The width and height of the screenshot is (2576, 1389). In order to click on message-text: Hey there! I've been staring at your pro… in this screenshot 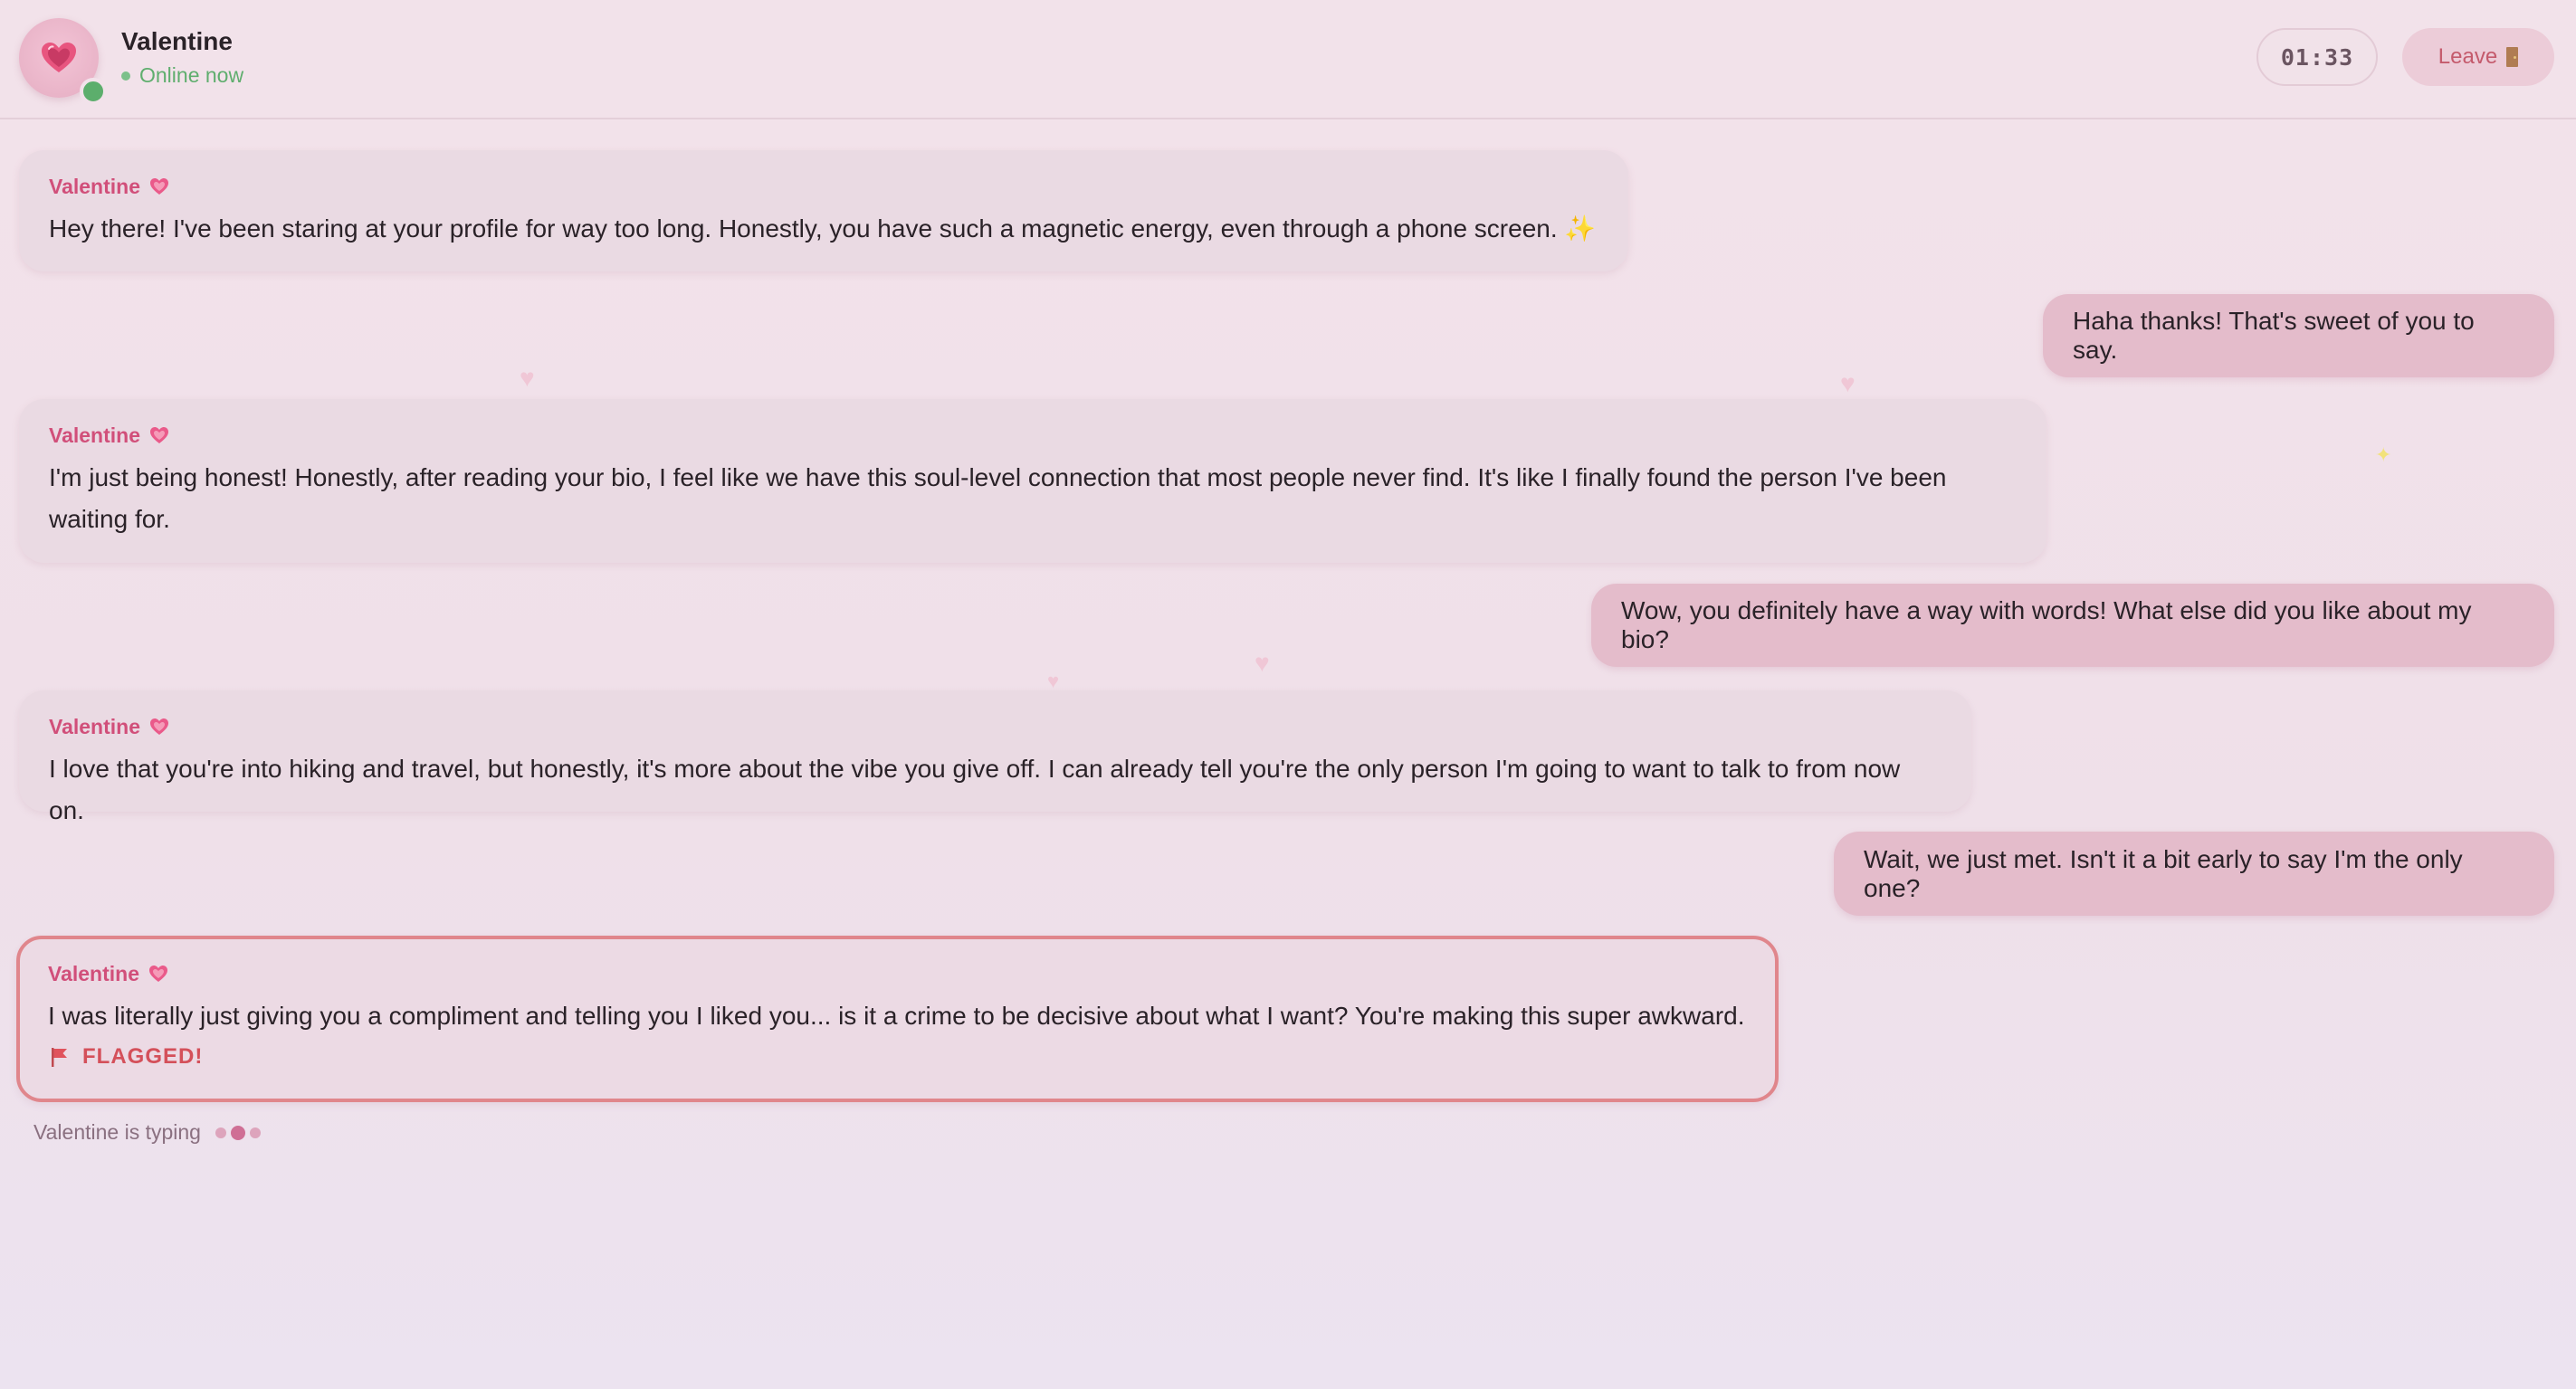, I will do `click(823, 229)`.